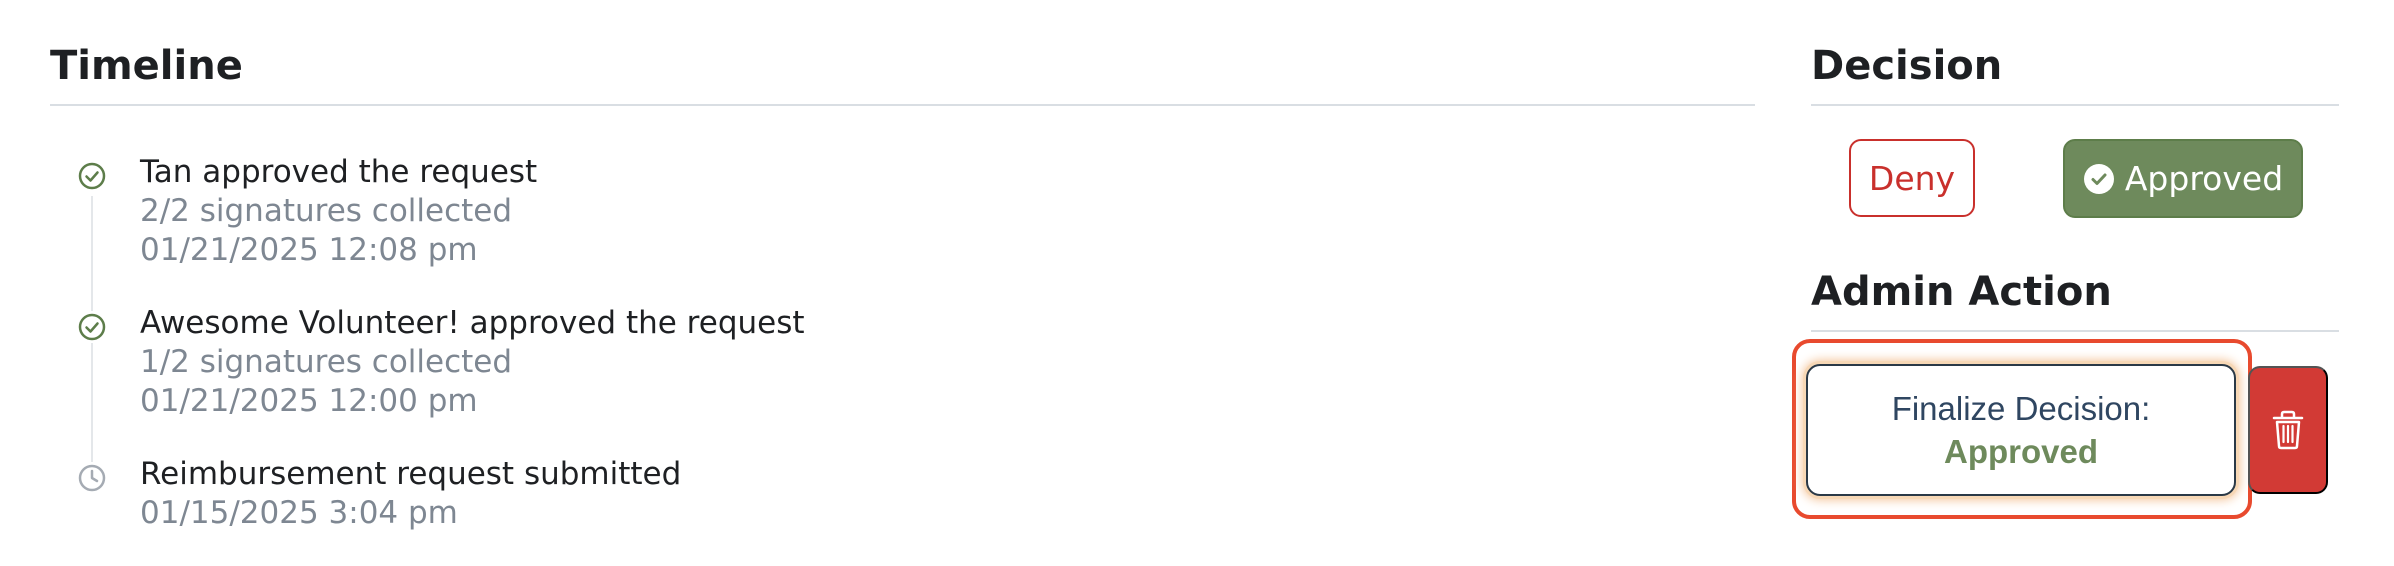 This screenshot has width=2394, height=566. I want to click on delete-button, so click(2288, 430).